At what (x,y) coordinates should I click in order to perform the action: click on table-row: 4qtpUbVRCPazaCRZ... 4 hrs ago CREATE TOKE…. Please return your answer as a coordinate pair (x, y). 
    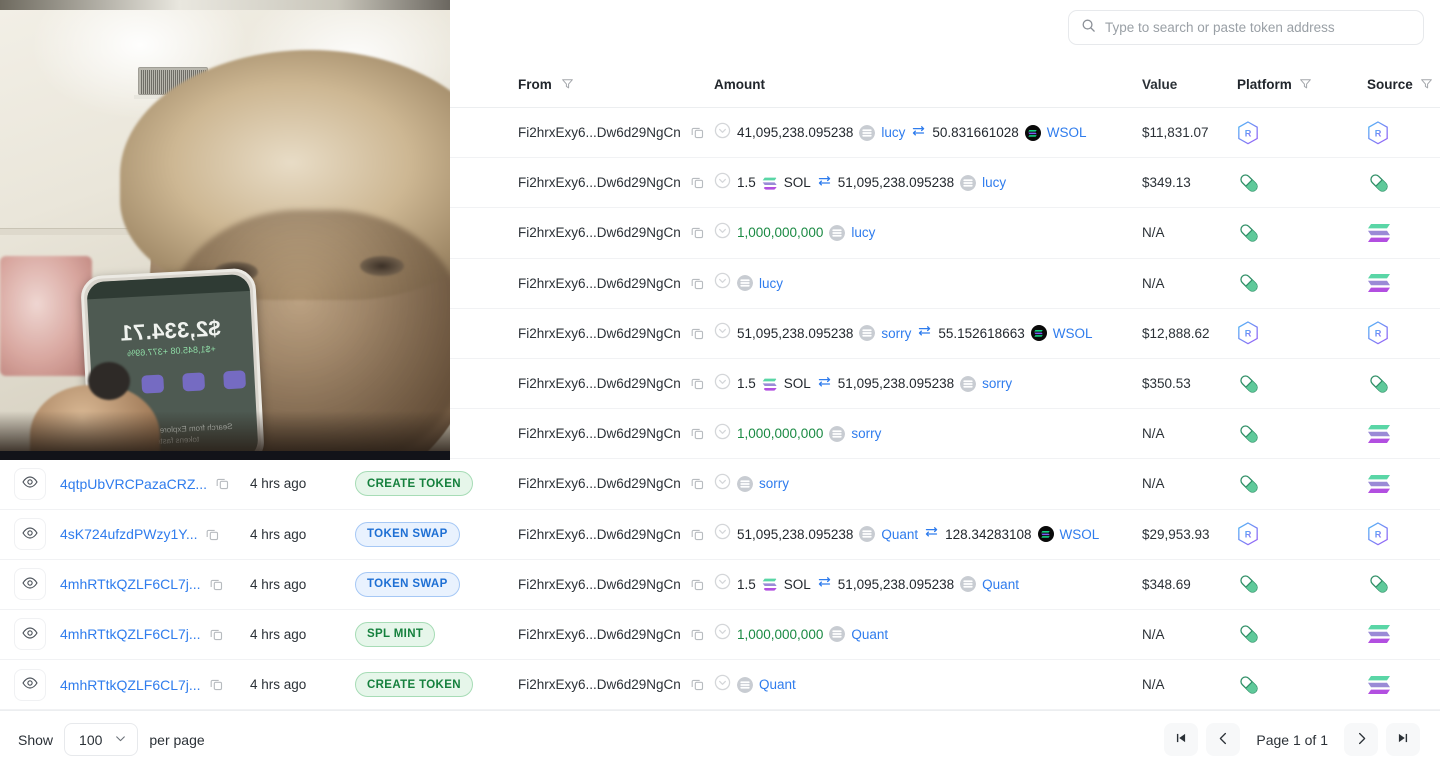
    Looking at the image, I should click on (720, 484).